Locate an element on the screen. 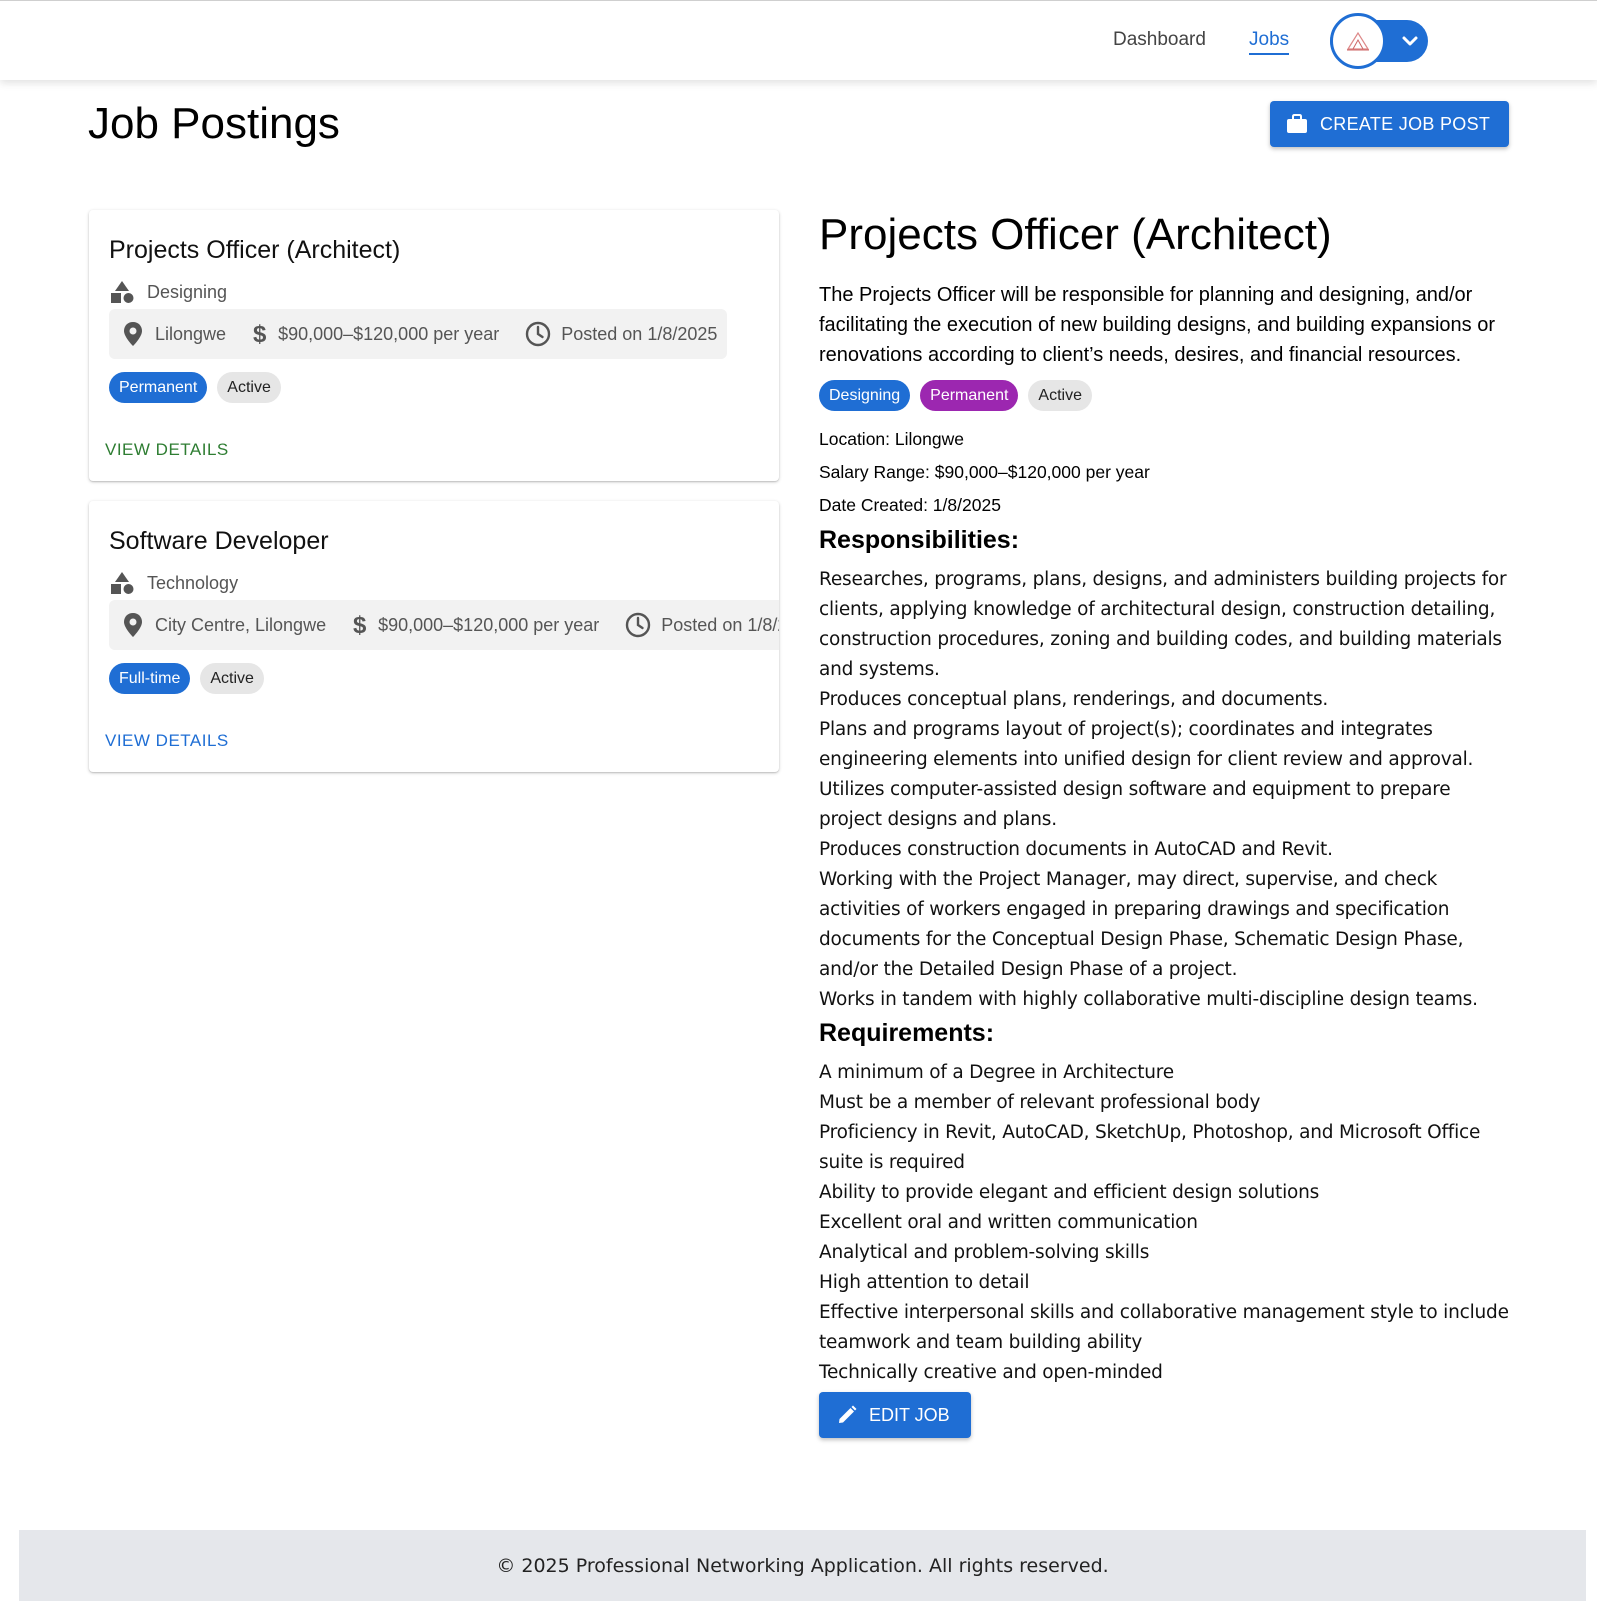  edit-job-button: EDIT JOB is located at coordinates (895, 1415).